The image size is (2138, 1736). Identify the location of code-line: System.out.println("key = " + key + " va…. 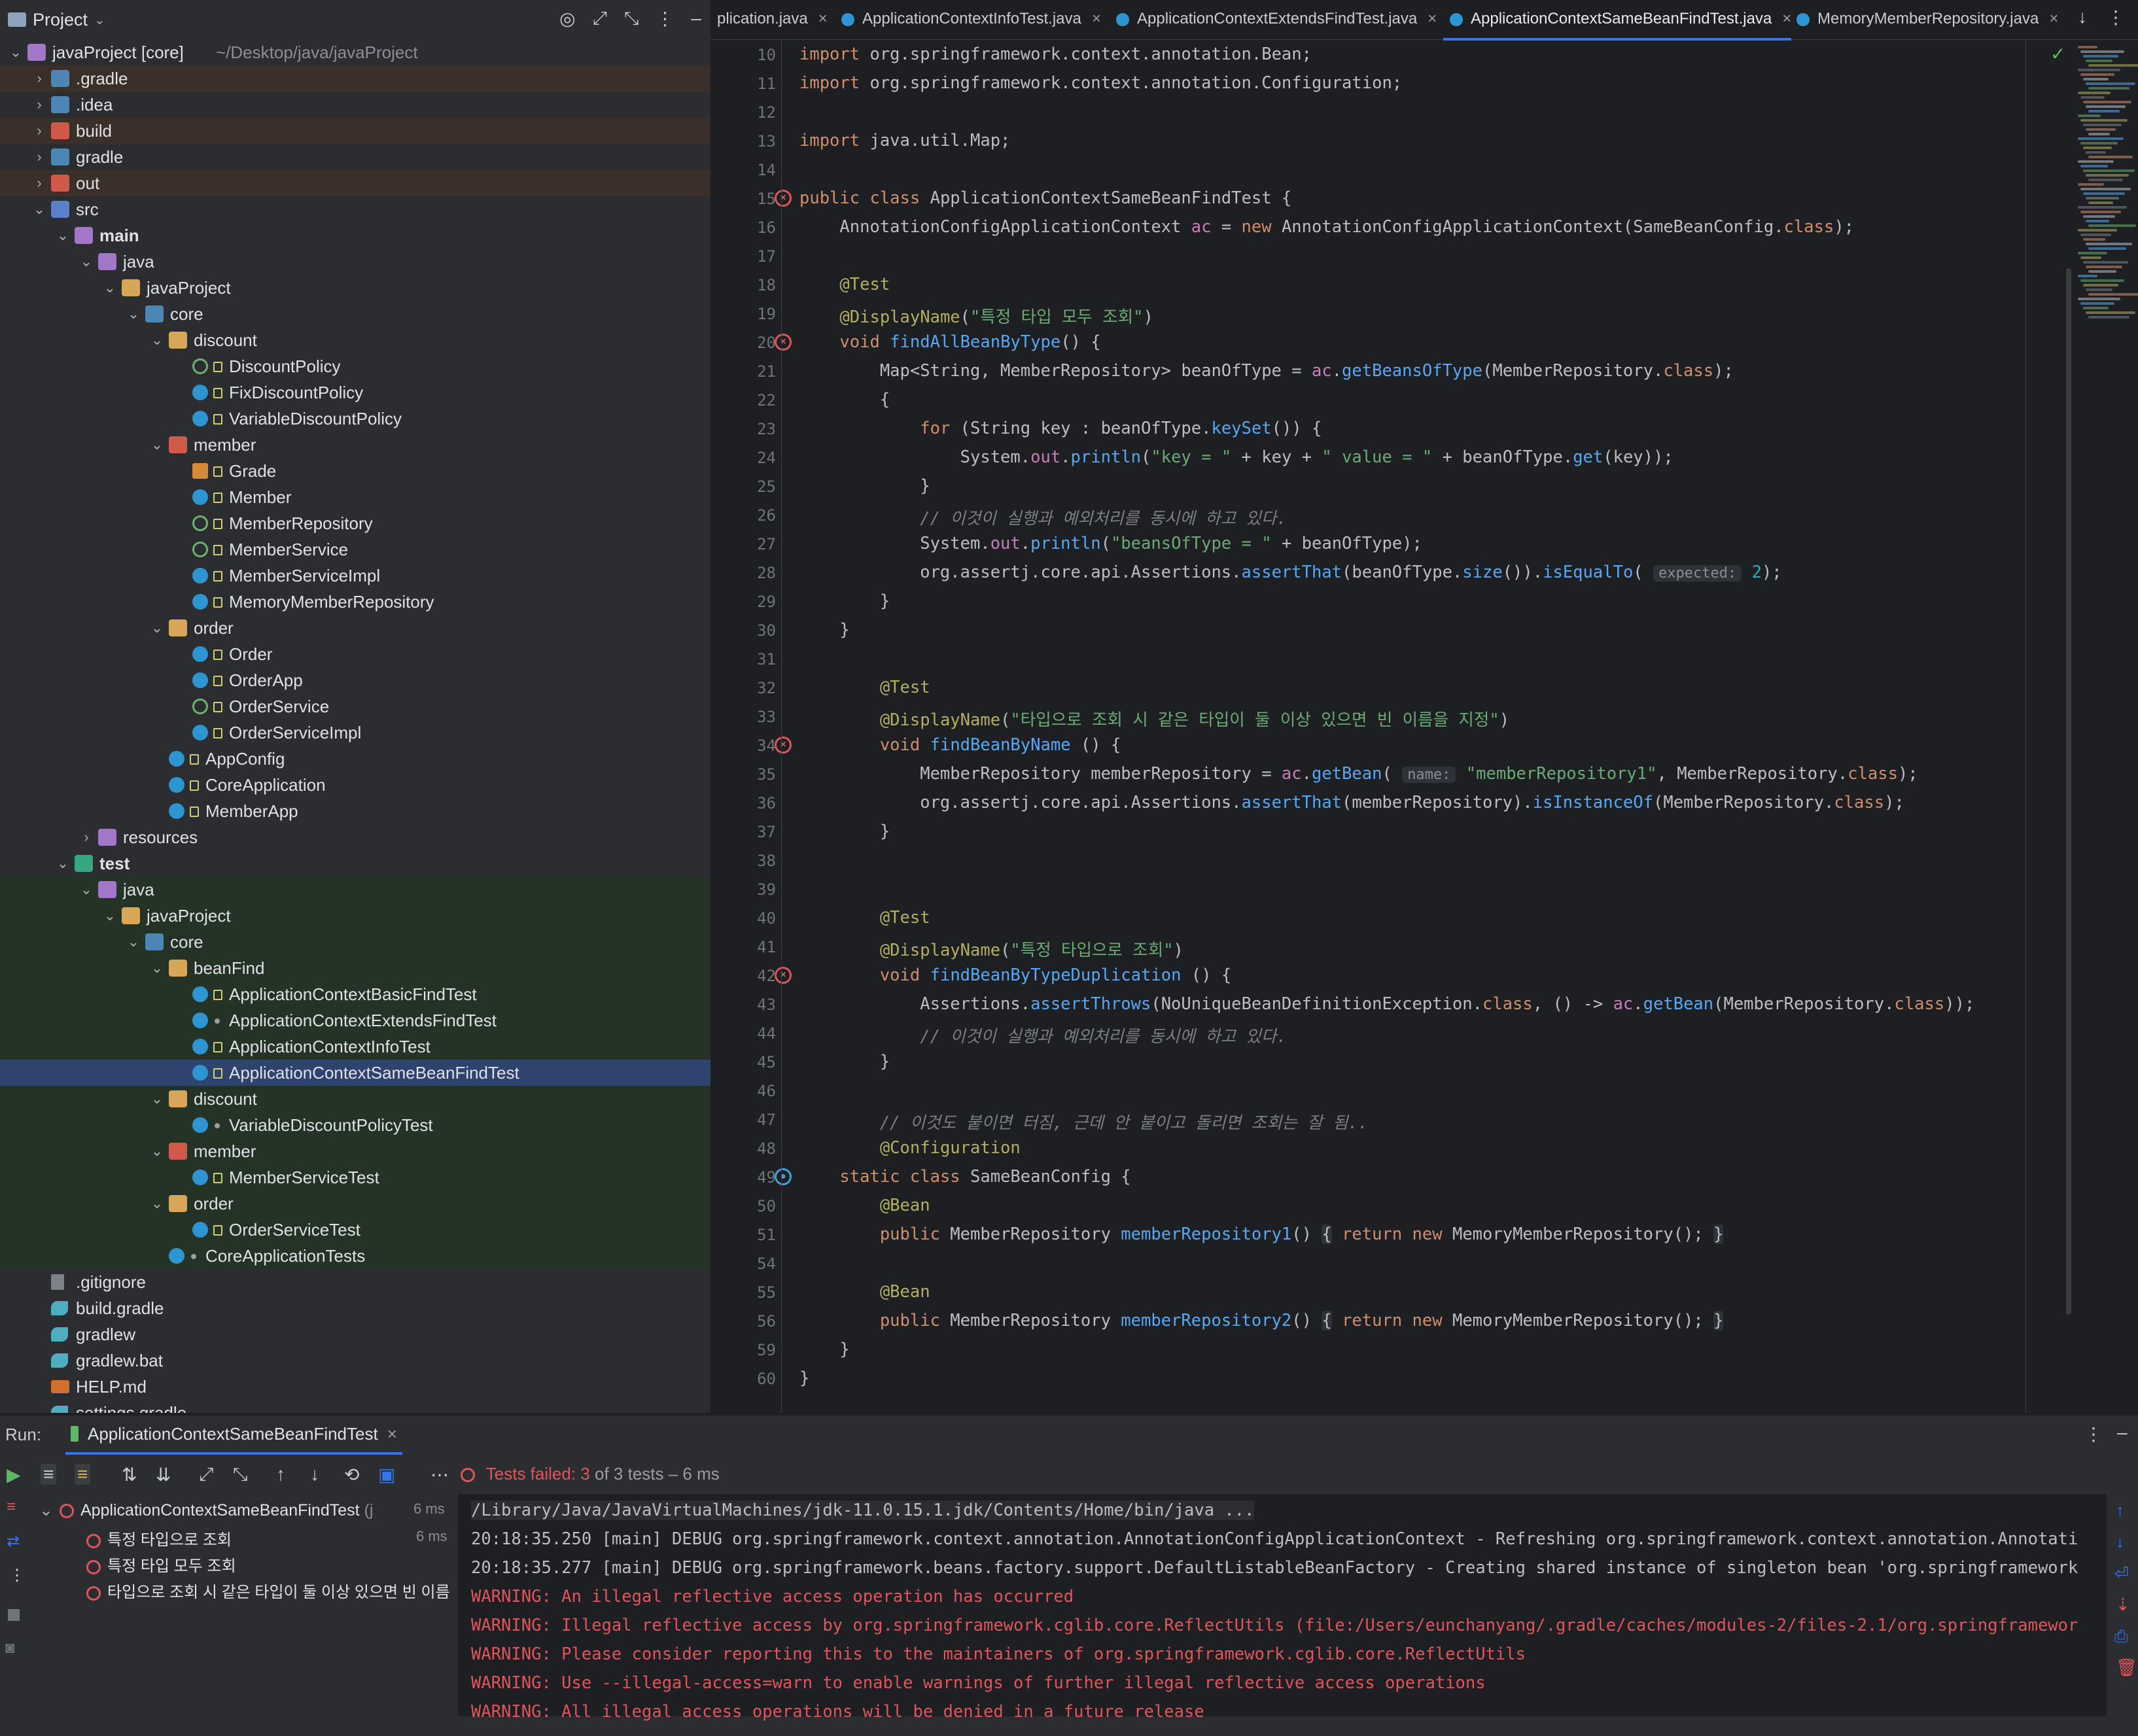
(1236, 457).